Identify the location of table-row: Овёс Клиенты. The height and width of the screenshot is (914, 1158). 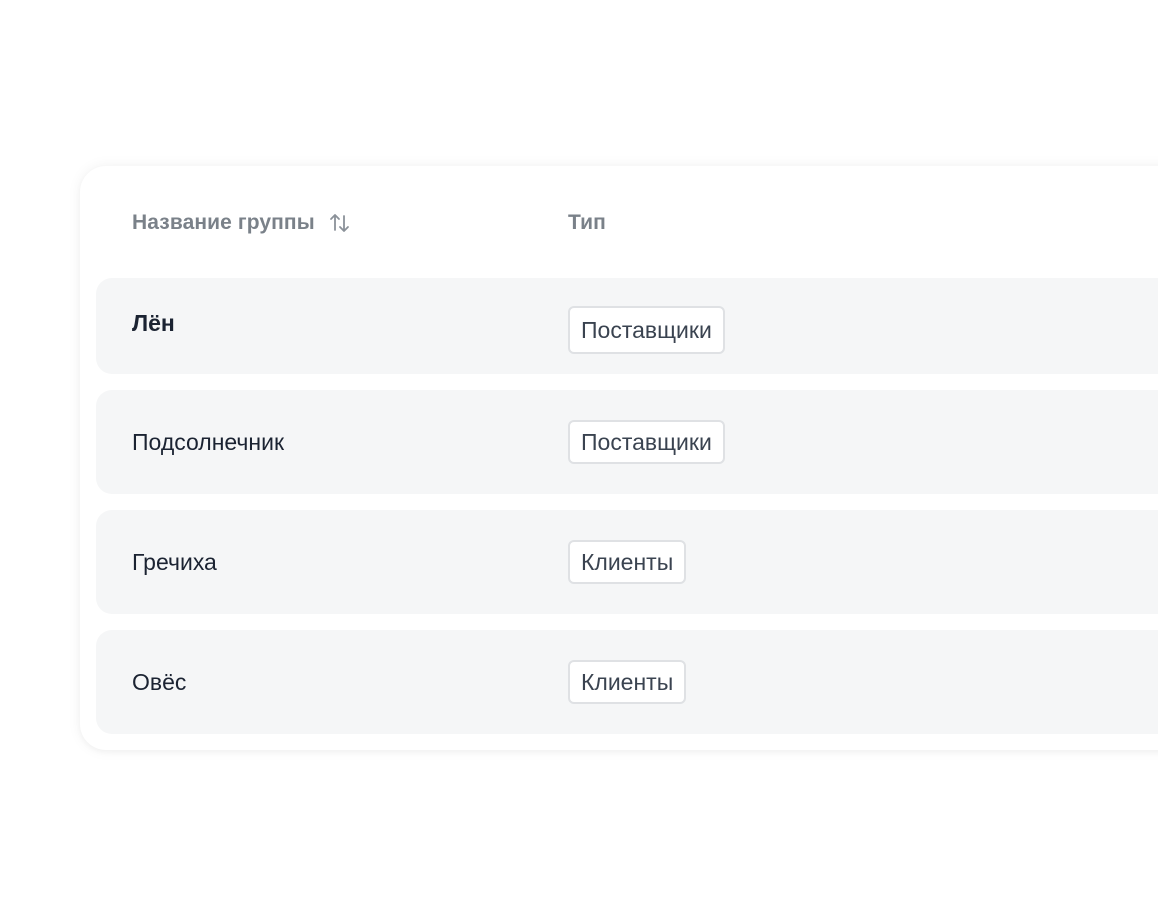
(627, 682).